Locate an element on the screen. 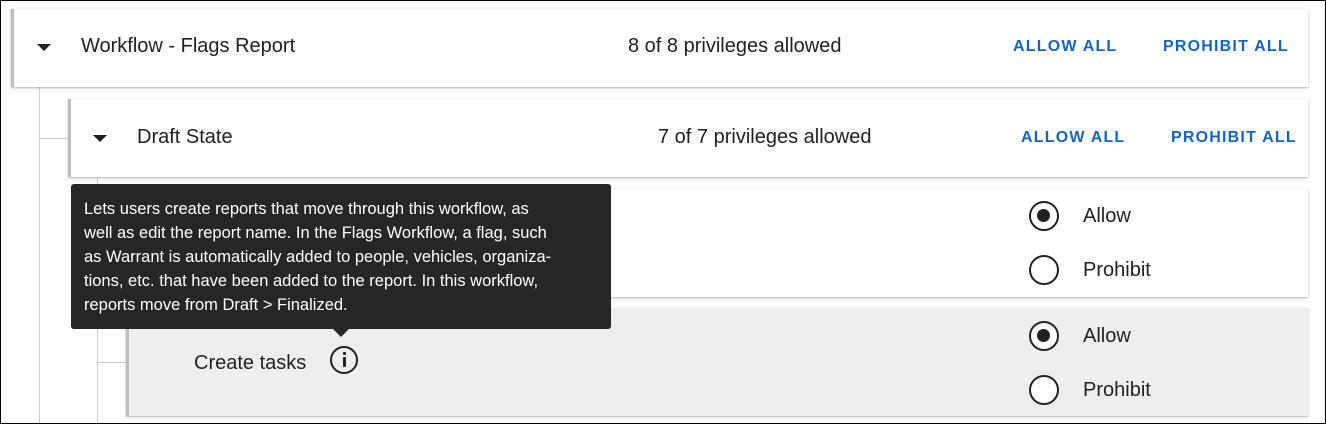 This screenshot has width=1326, height=424. tree-branch-level2b is located at coordinates (112, 362).